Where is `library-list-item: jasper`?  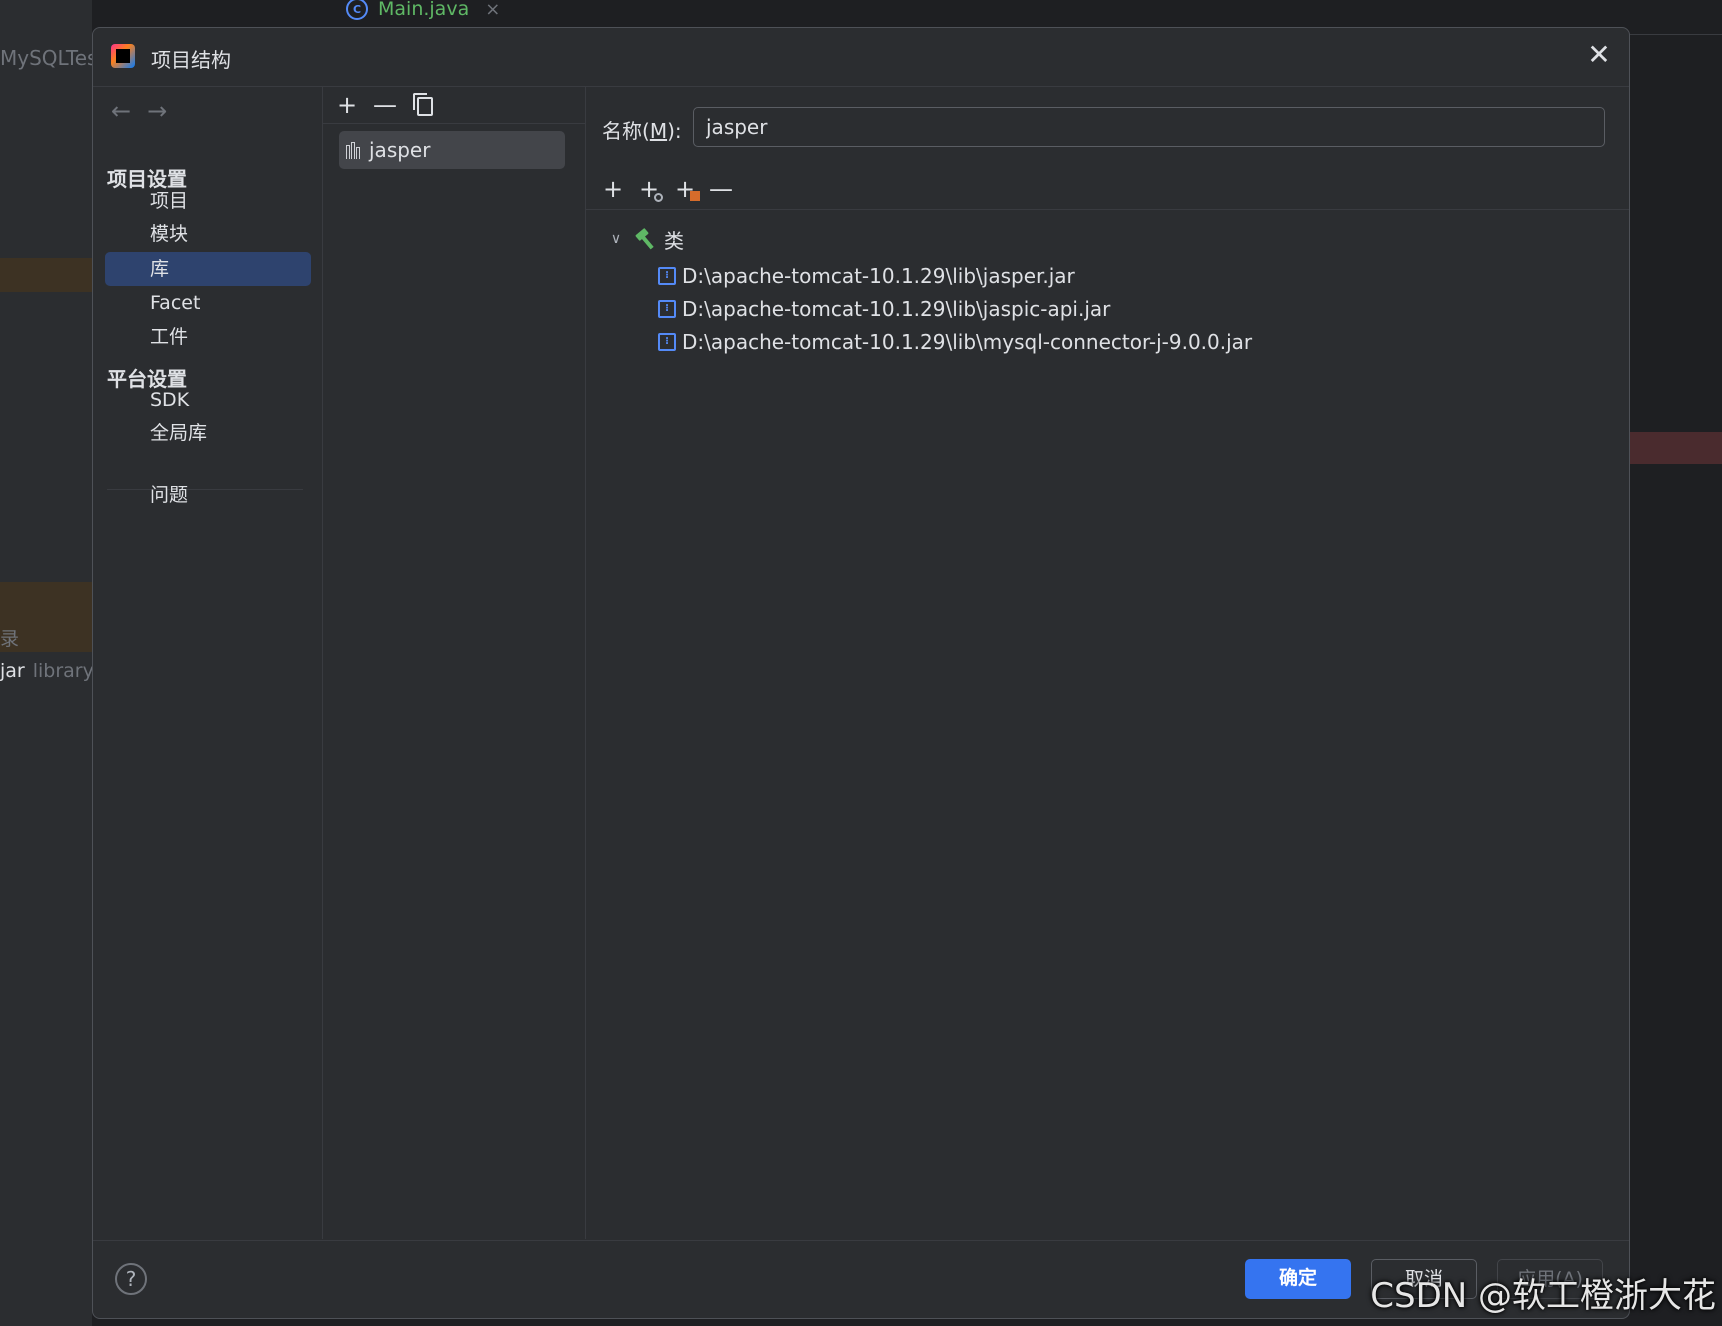
library-list-item: jasper is located at coordinates (452, 150).